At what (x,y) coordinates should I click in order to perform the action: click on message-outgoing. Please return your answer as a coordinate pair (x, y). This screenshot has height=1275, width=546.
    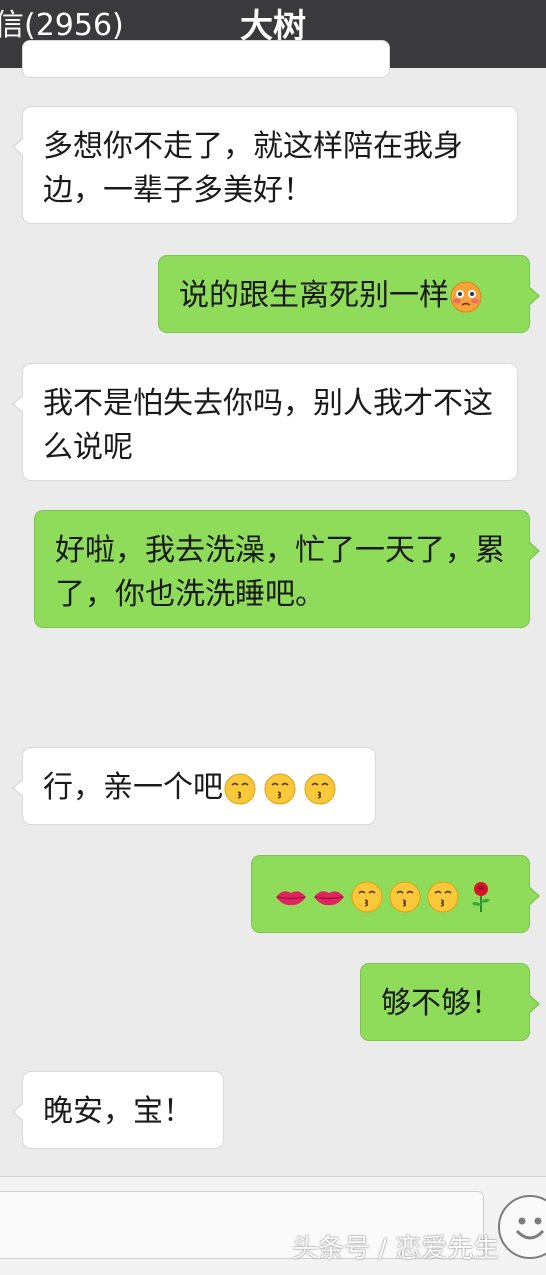
    Looking at the image, I should click on (395, 894).